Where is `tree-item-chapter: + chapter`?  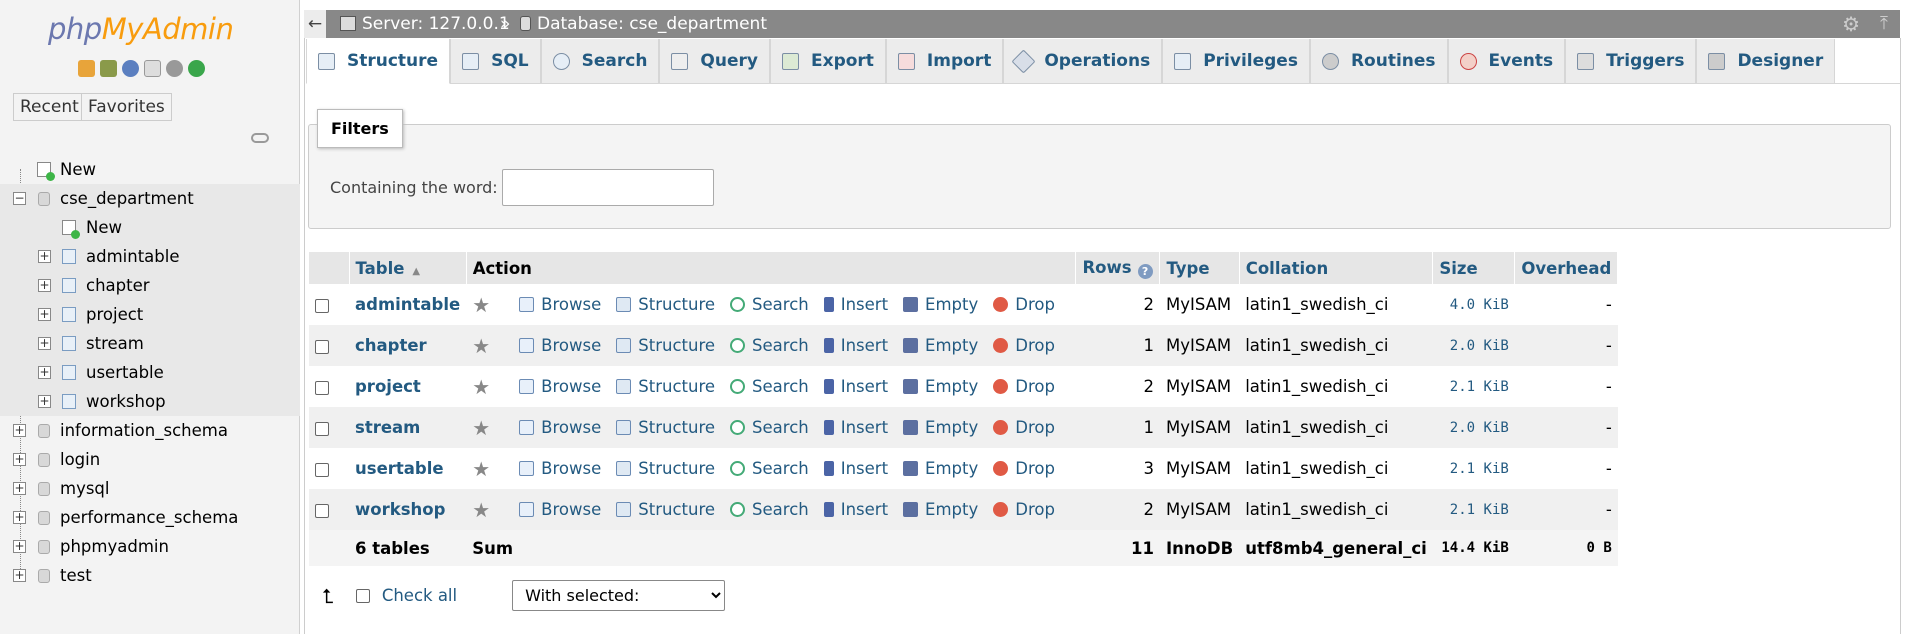 tree-item-chapter: + chapter is located at coordinates (150, 285).